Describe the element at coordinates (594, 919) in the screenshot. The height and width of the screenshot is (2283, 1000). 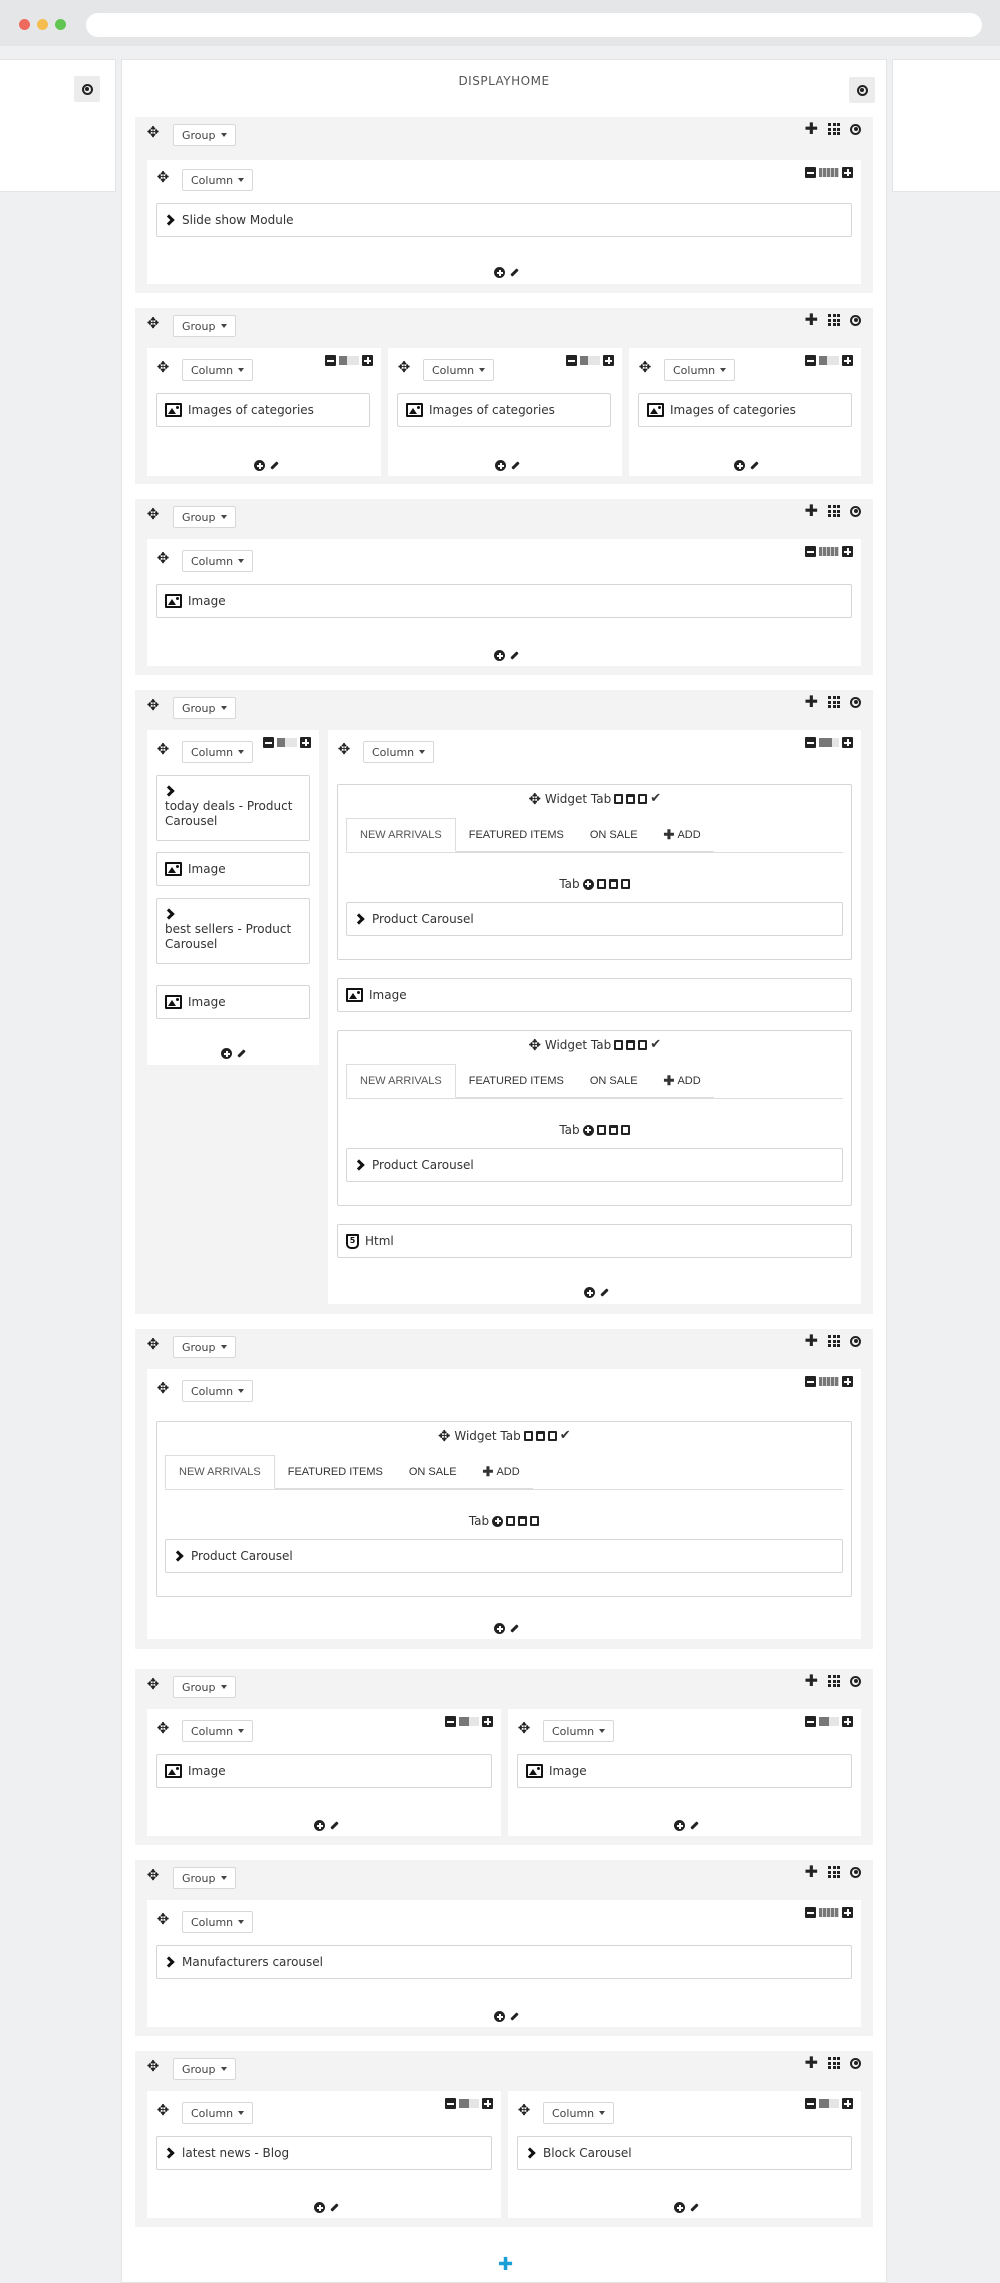
I see `module-product-carousel: Product Carousel` at that location.